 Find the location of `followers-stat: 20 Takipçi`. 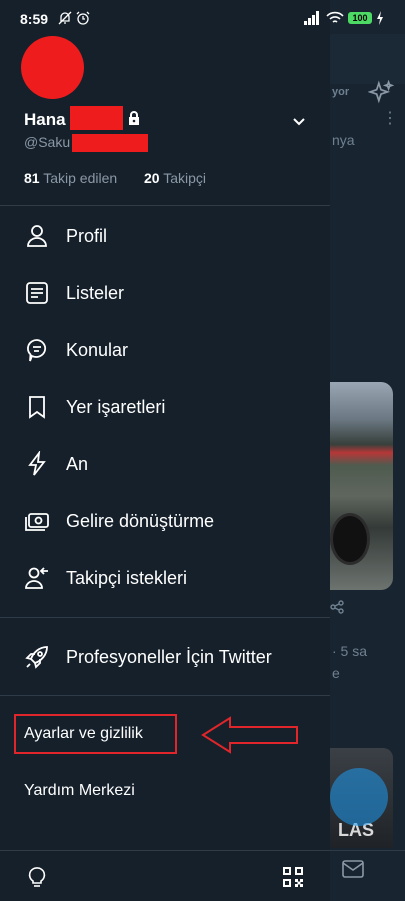

followers-stat: 20 Takipçi is located at coordinates (175, 178).